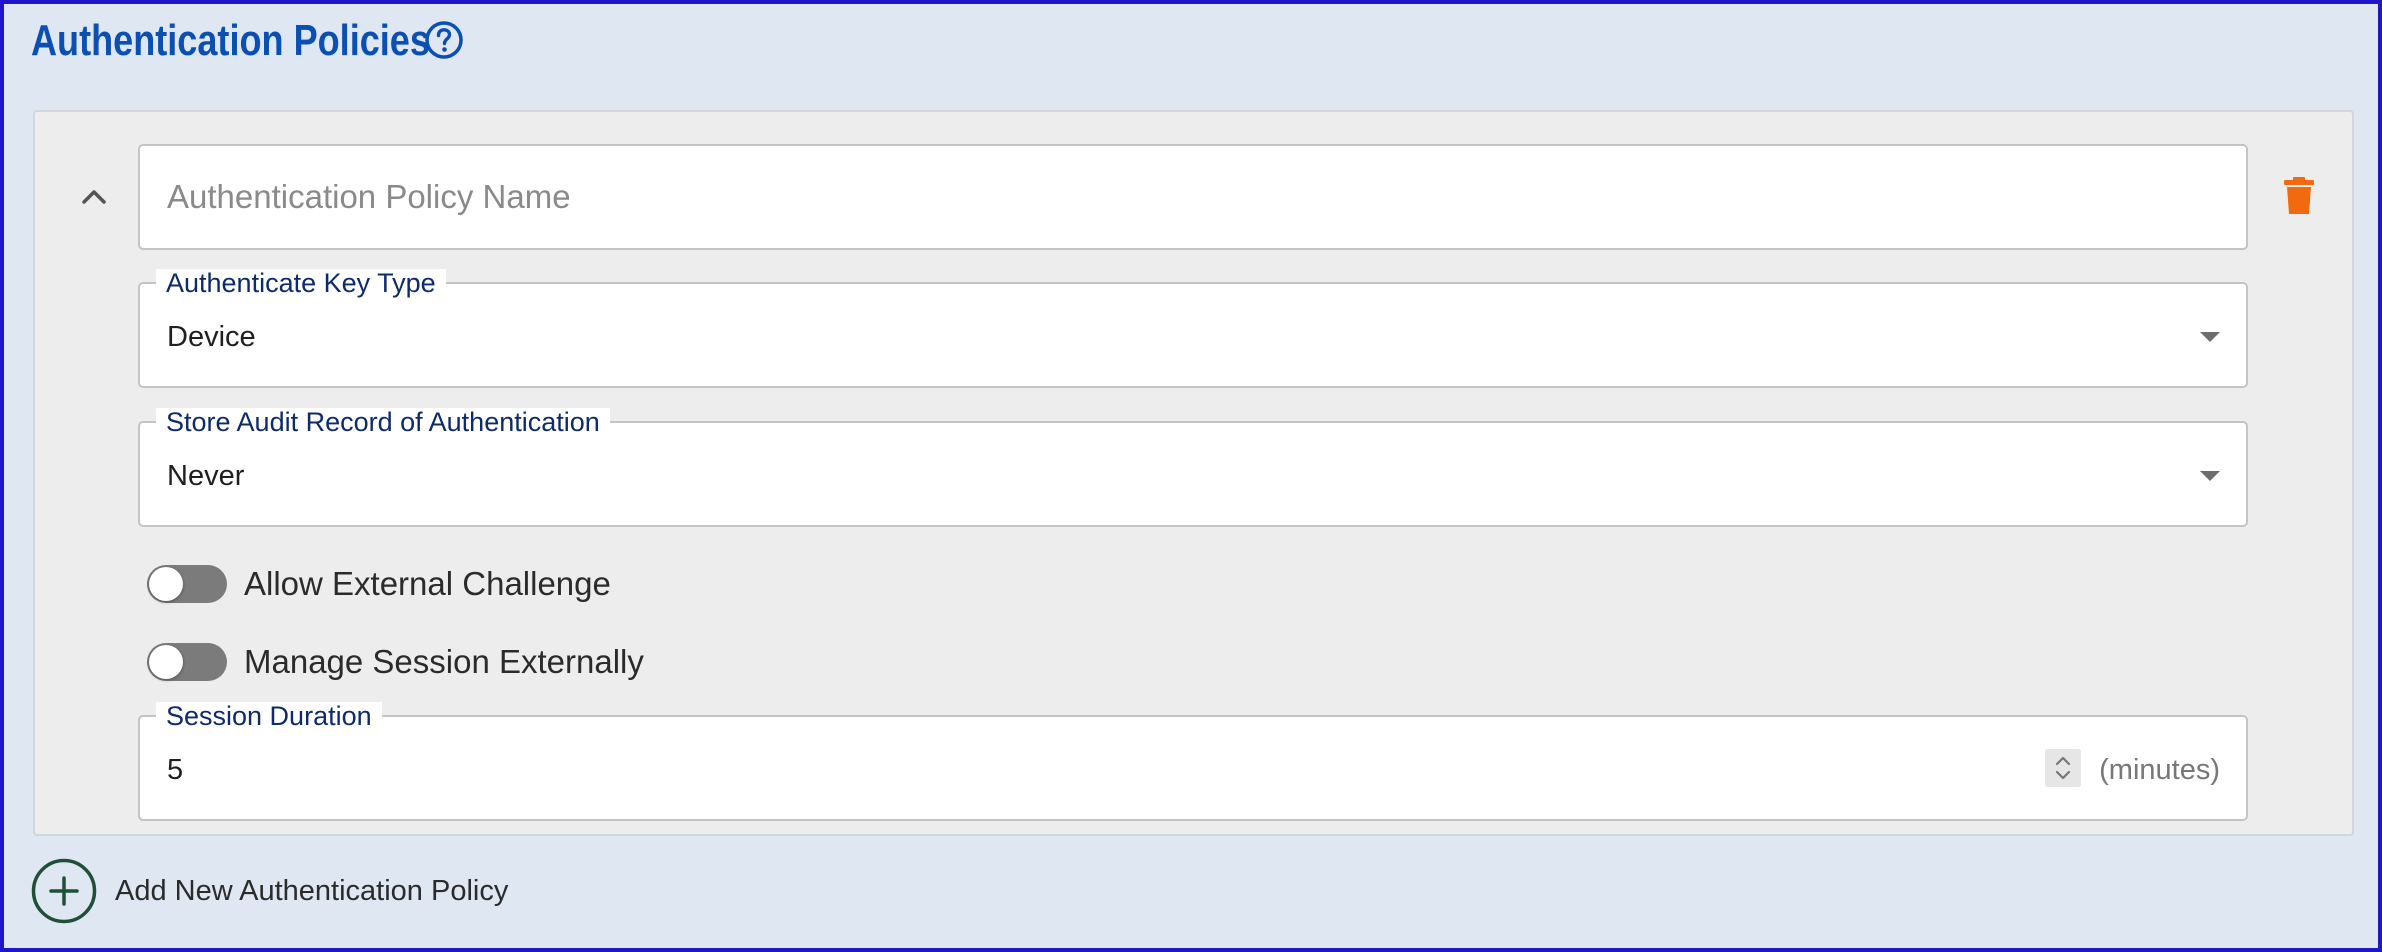  Describe the element at coordinates (187, 584) in the screenshot. I see `allow-external-challenge-toggle` at that location.